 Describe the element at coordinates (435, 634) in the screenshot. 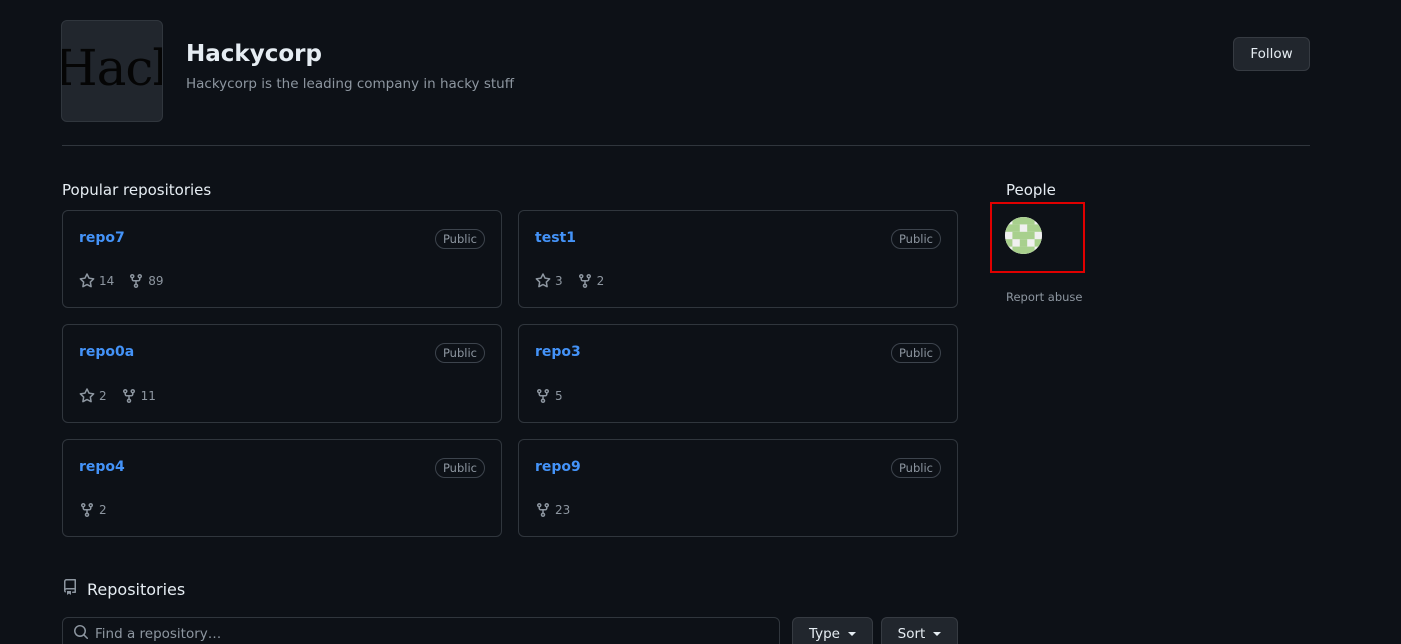

I see `repository-search-input` at that location.